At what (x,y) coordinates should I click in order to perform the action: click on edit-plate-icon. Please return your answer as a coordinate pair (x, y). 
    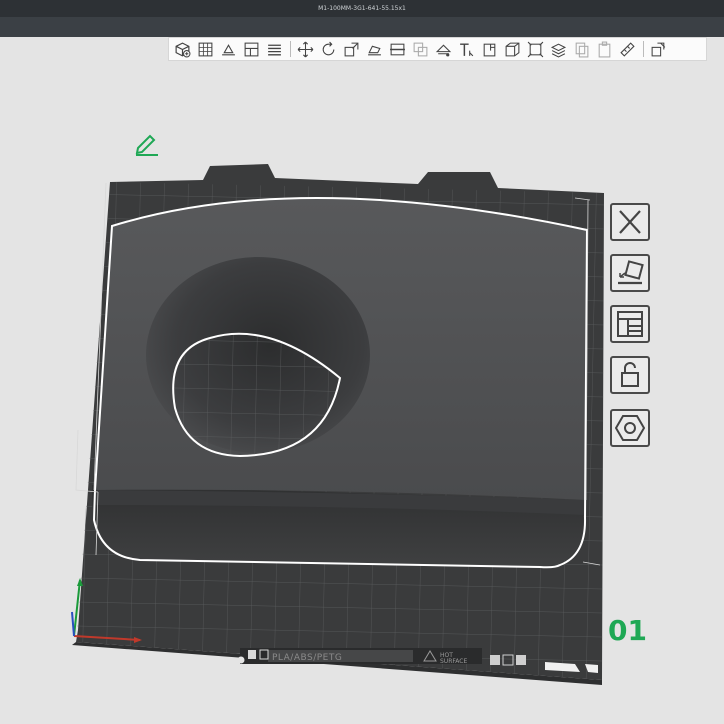
    Looking at the image, I should click on (147, 144).